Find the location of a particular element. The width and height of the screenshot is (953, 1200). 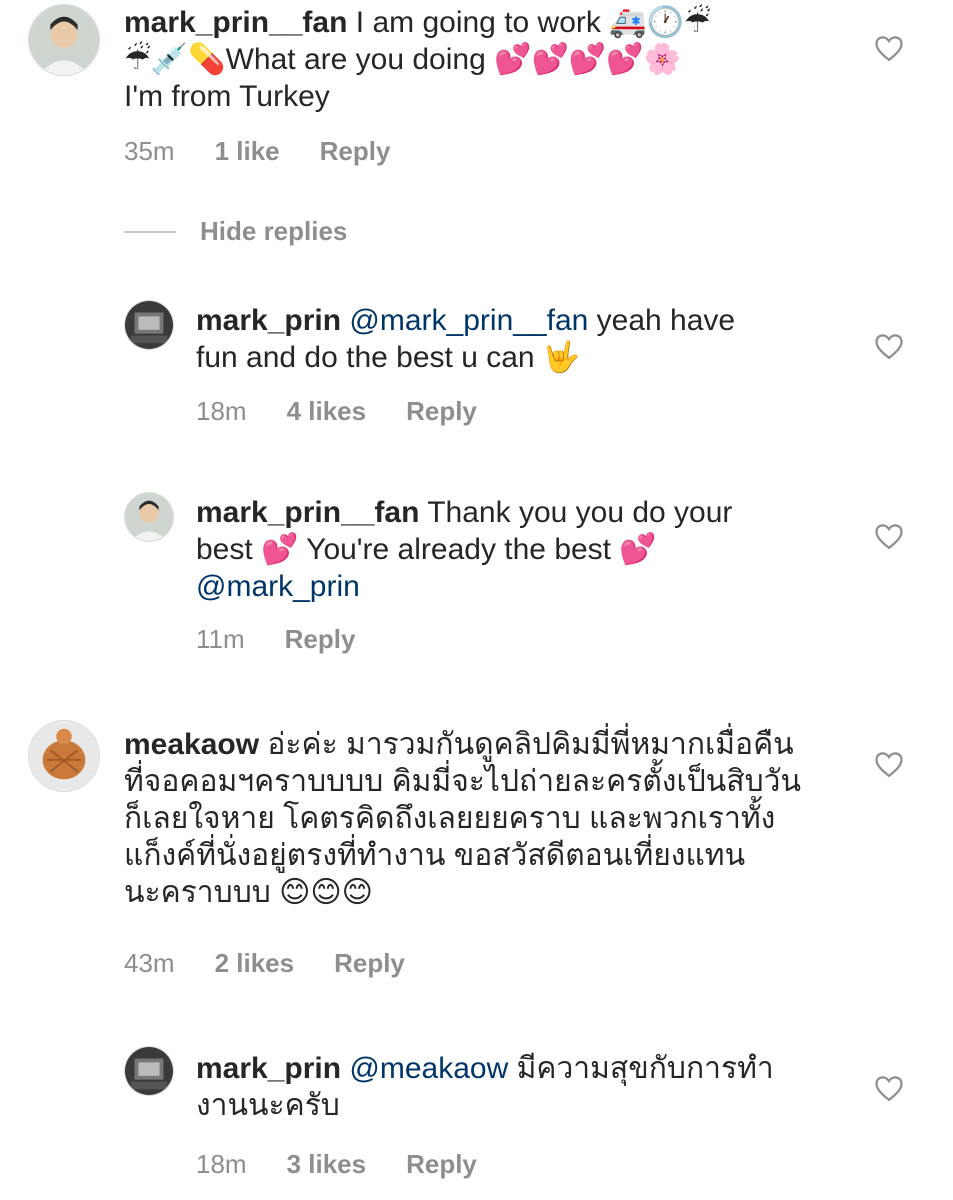

hide-replies-button: Hide replies is located at coordinates (235, 231).